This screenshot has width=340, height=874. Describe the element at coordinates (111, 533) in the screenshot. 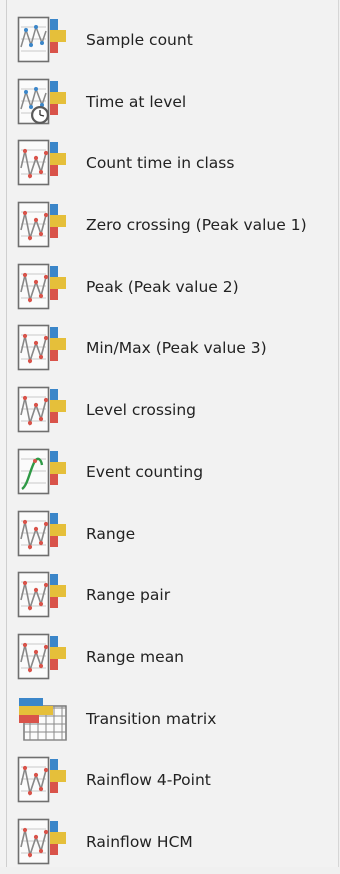

I see `list-item-label: Range` at that location.